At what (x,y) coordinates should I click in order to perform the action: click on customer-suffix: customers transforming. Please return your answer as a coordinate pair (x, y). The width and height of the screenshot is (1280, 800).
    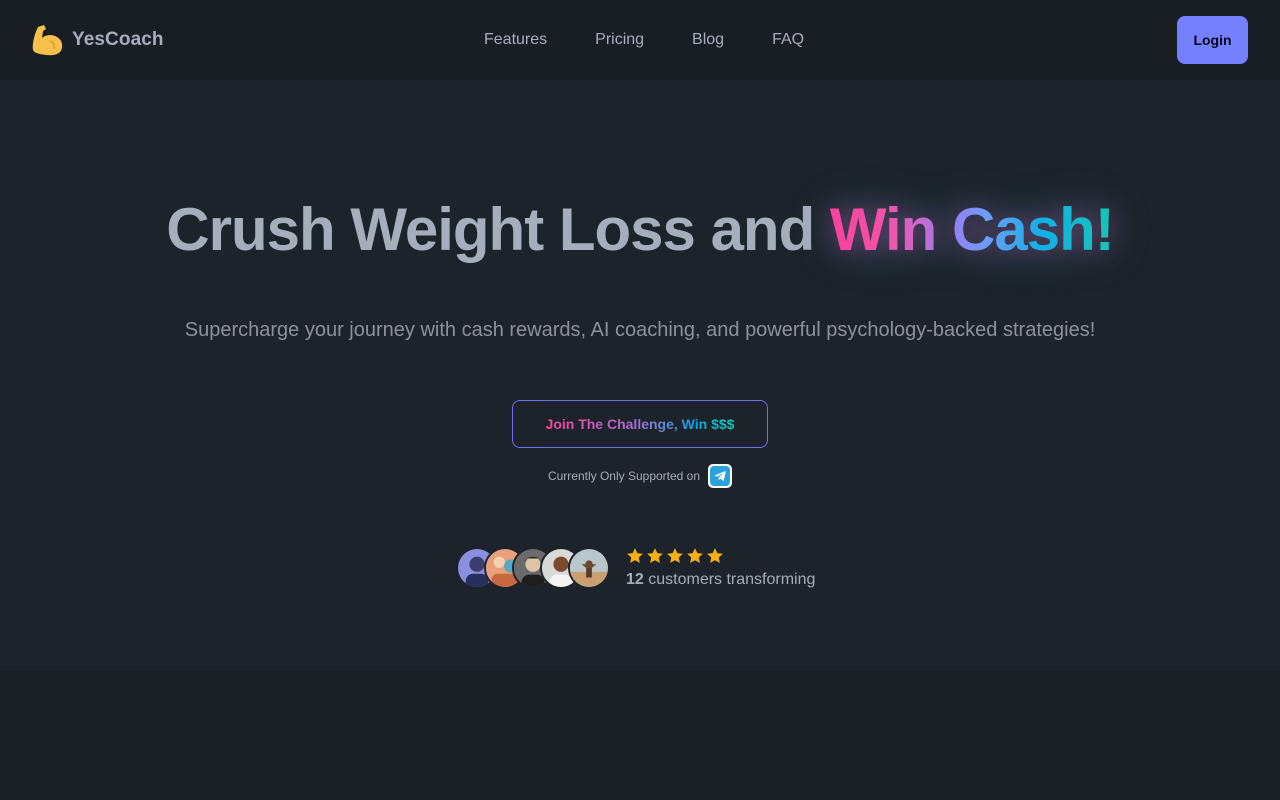
    Looking at the image, I should click on (729, 579).